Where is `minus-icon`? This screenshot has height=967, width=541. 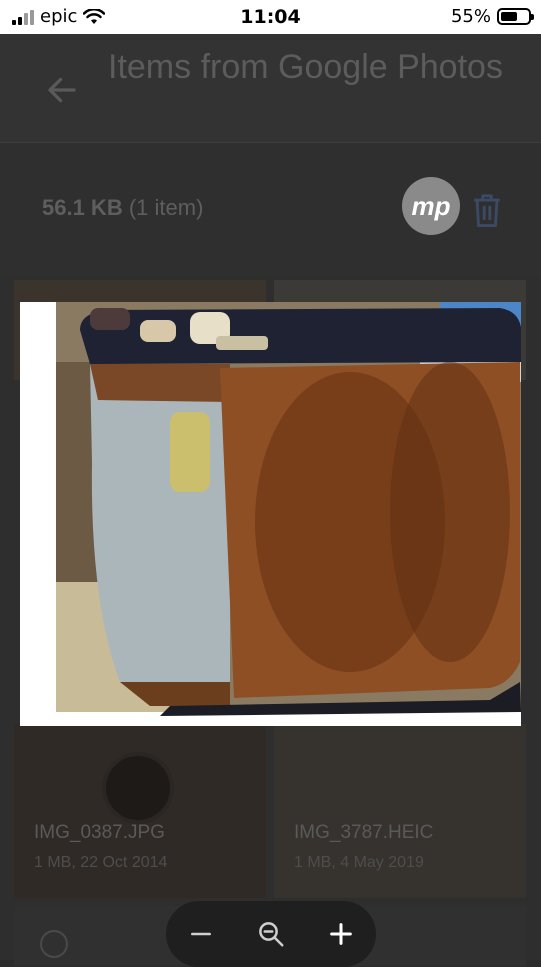 minus-icon is located at coordinates (201, 934).